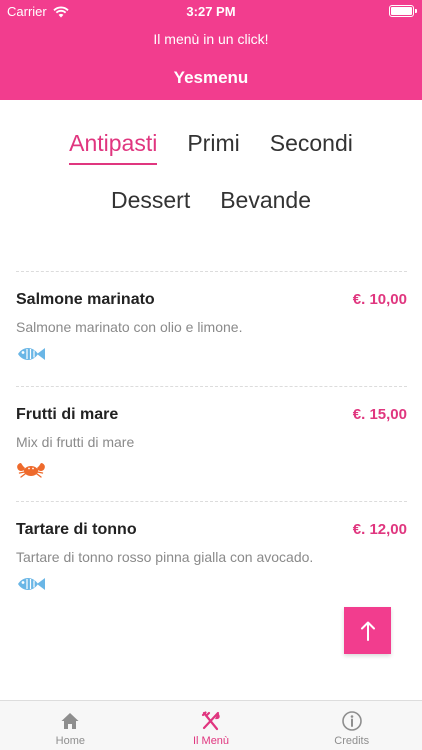  Describe the element at coordinates (150, 202) in the screenshot. I see `tab-dessert: Dessert` at that location.